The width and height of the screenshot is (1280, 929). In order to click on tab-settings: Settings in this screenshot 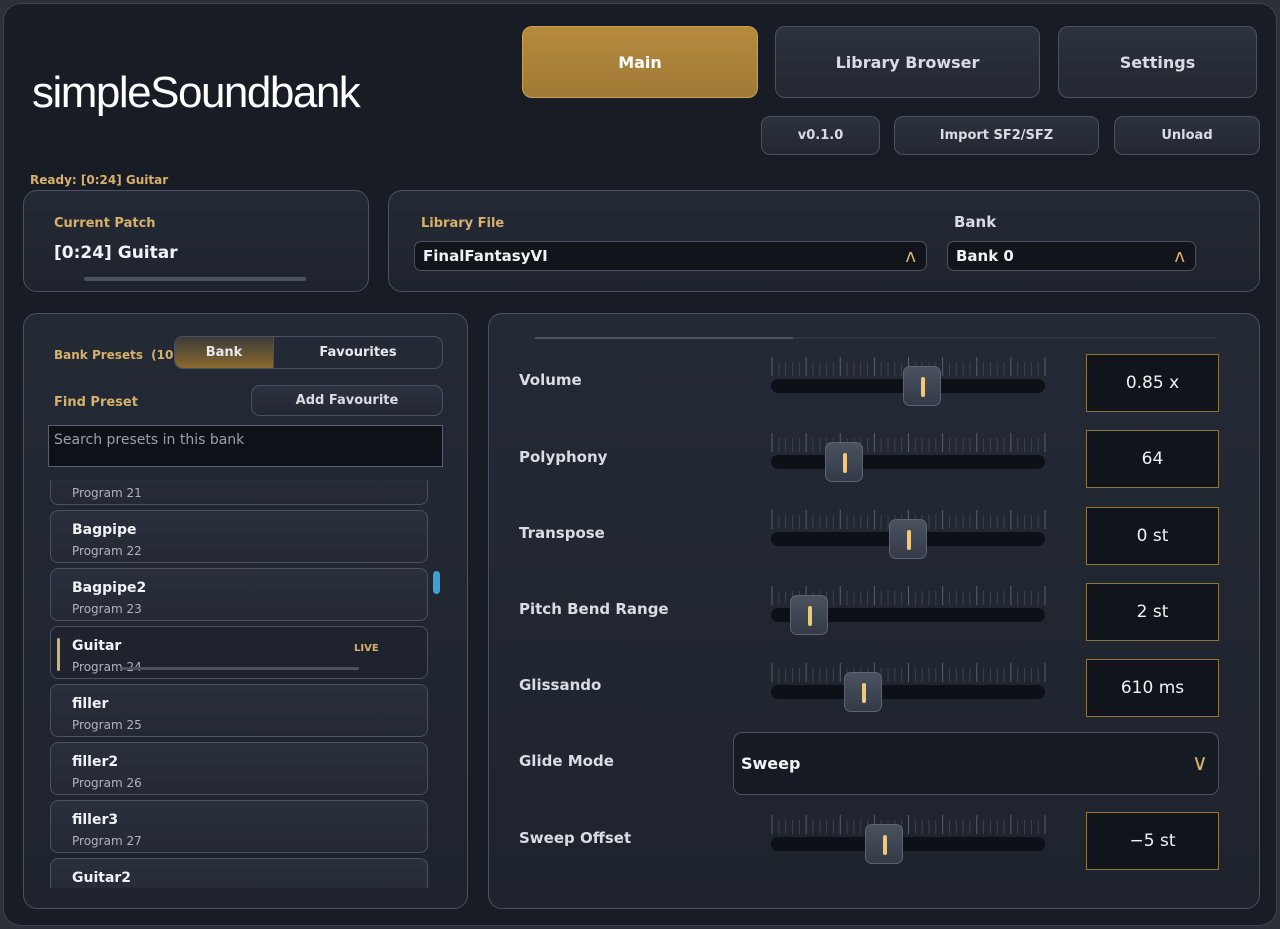, I will do `click(1157, 62)`.